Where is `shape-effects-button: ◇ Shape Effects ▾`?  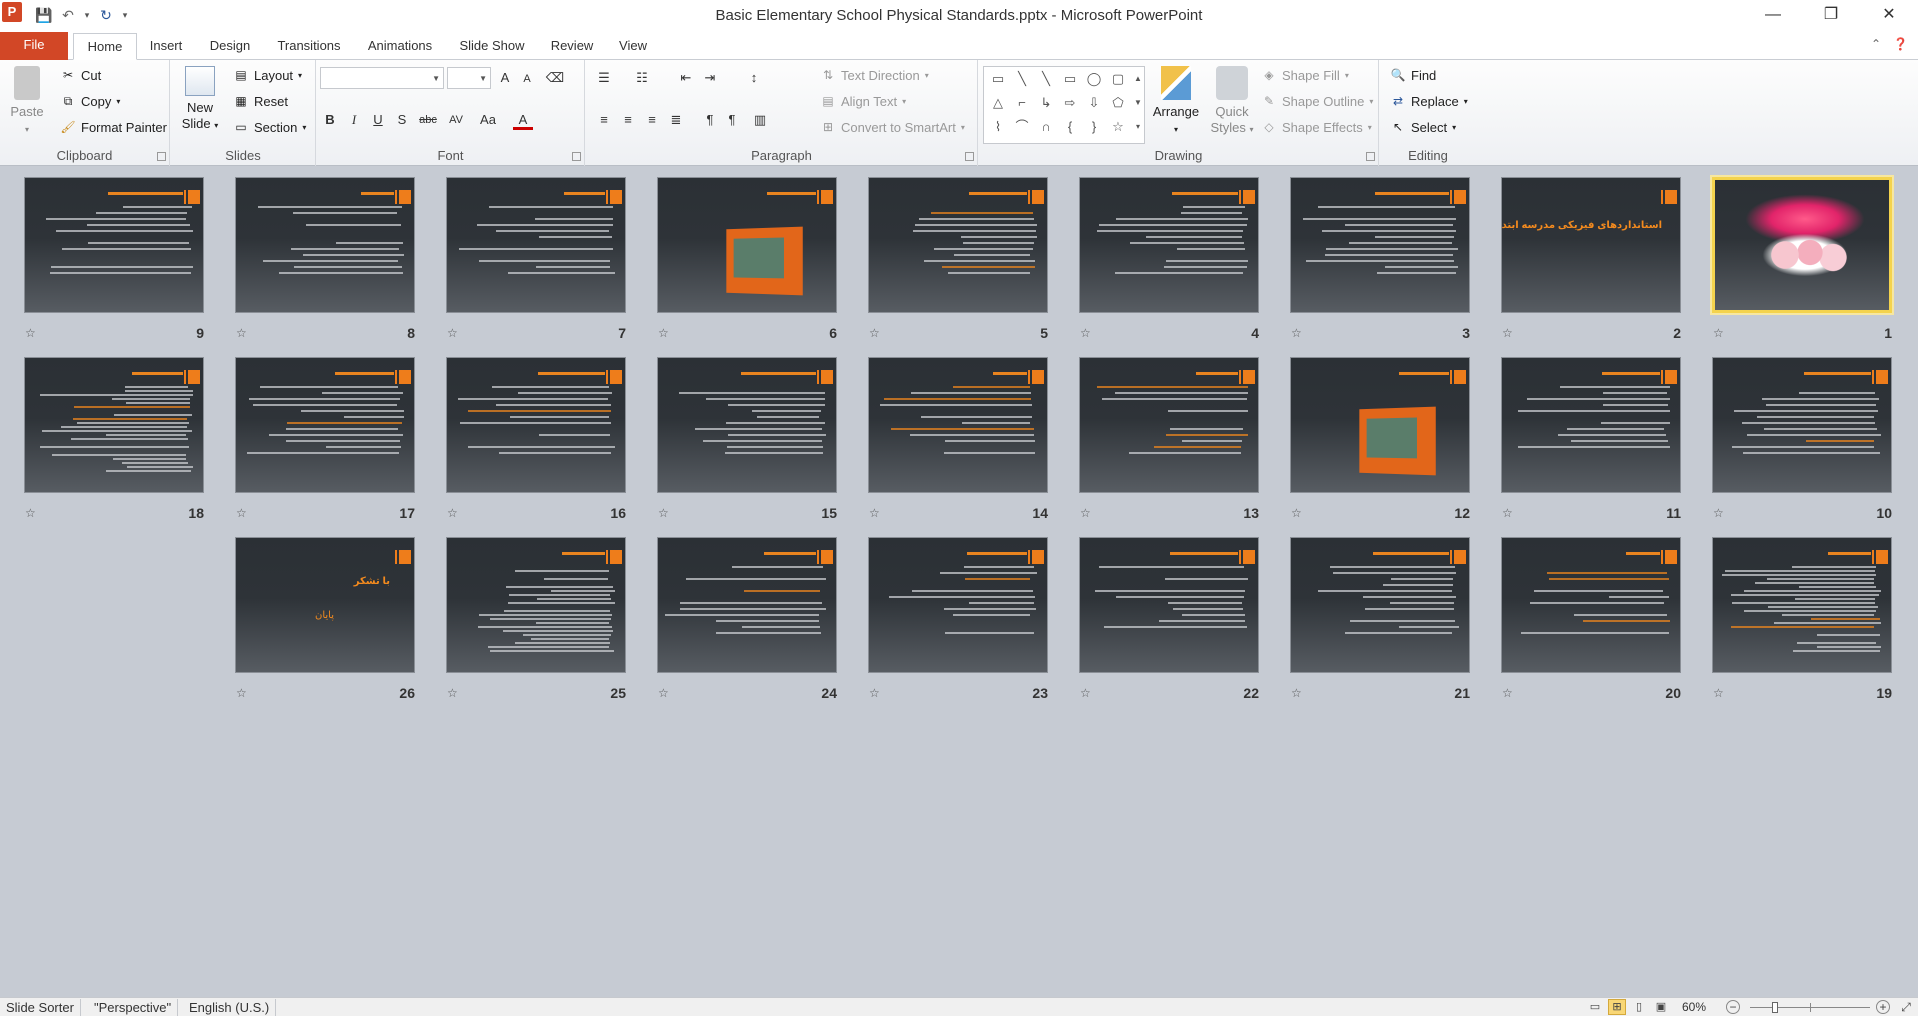 shape-effects-button: ◇ Shape Effects ▾ is located at coordinates (1316, 127).